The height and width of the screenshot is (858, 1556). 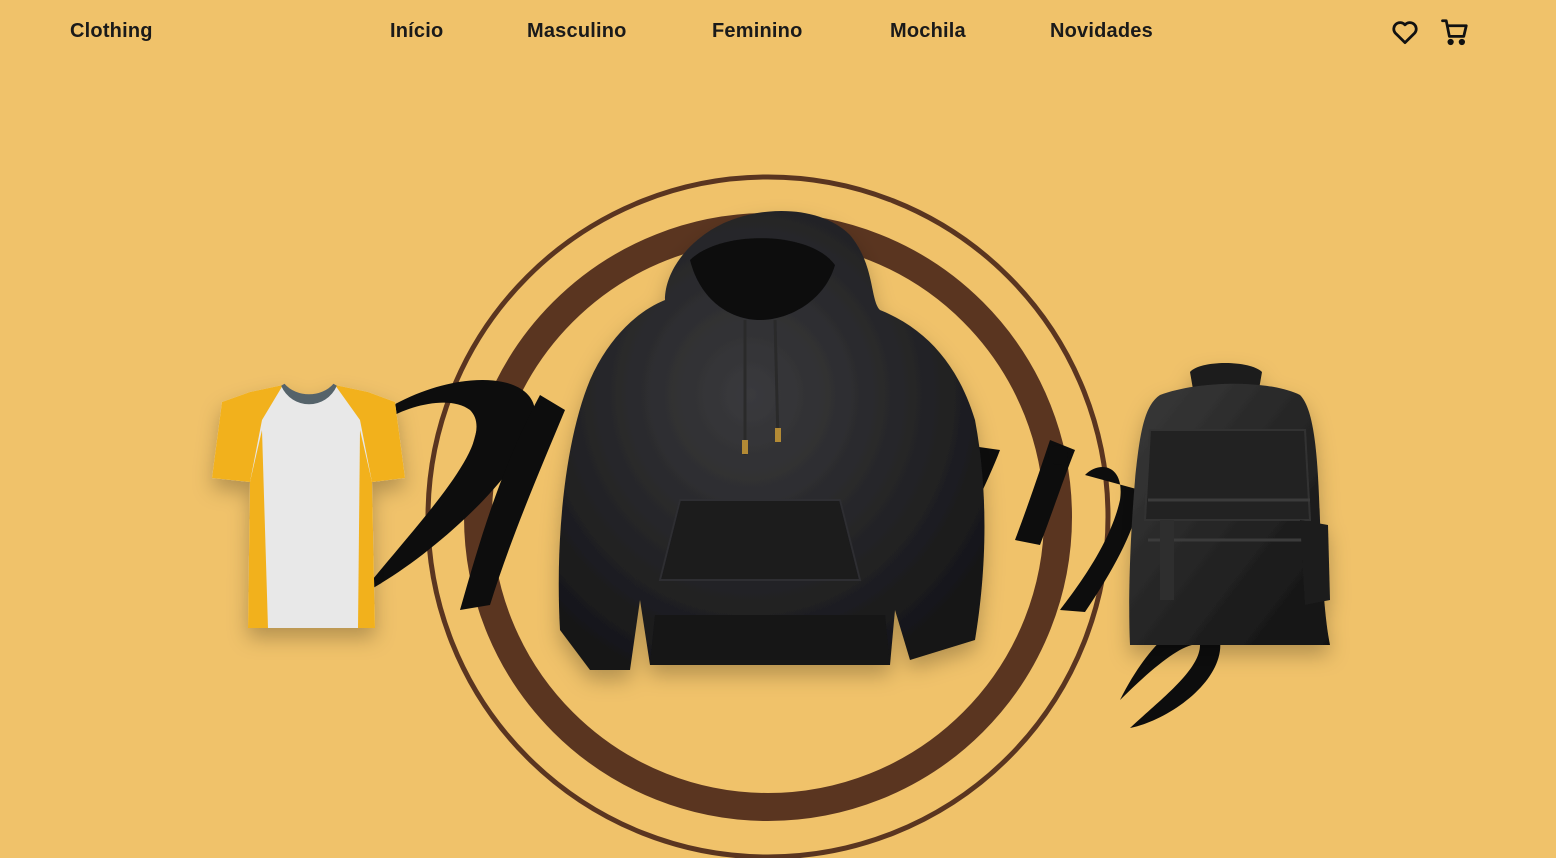 I want to click on backpack-image, so click(x=1229, y=504).